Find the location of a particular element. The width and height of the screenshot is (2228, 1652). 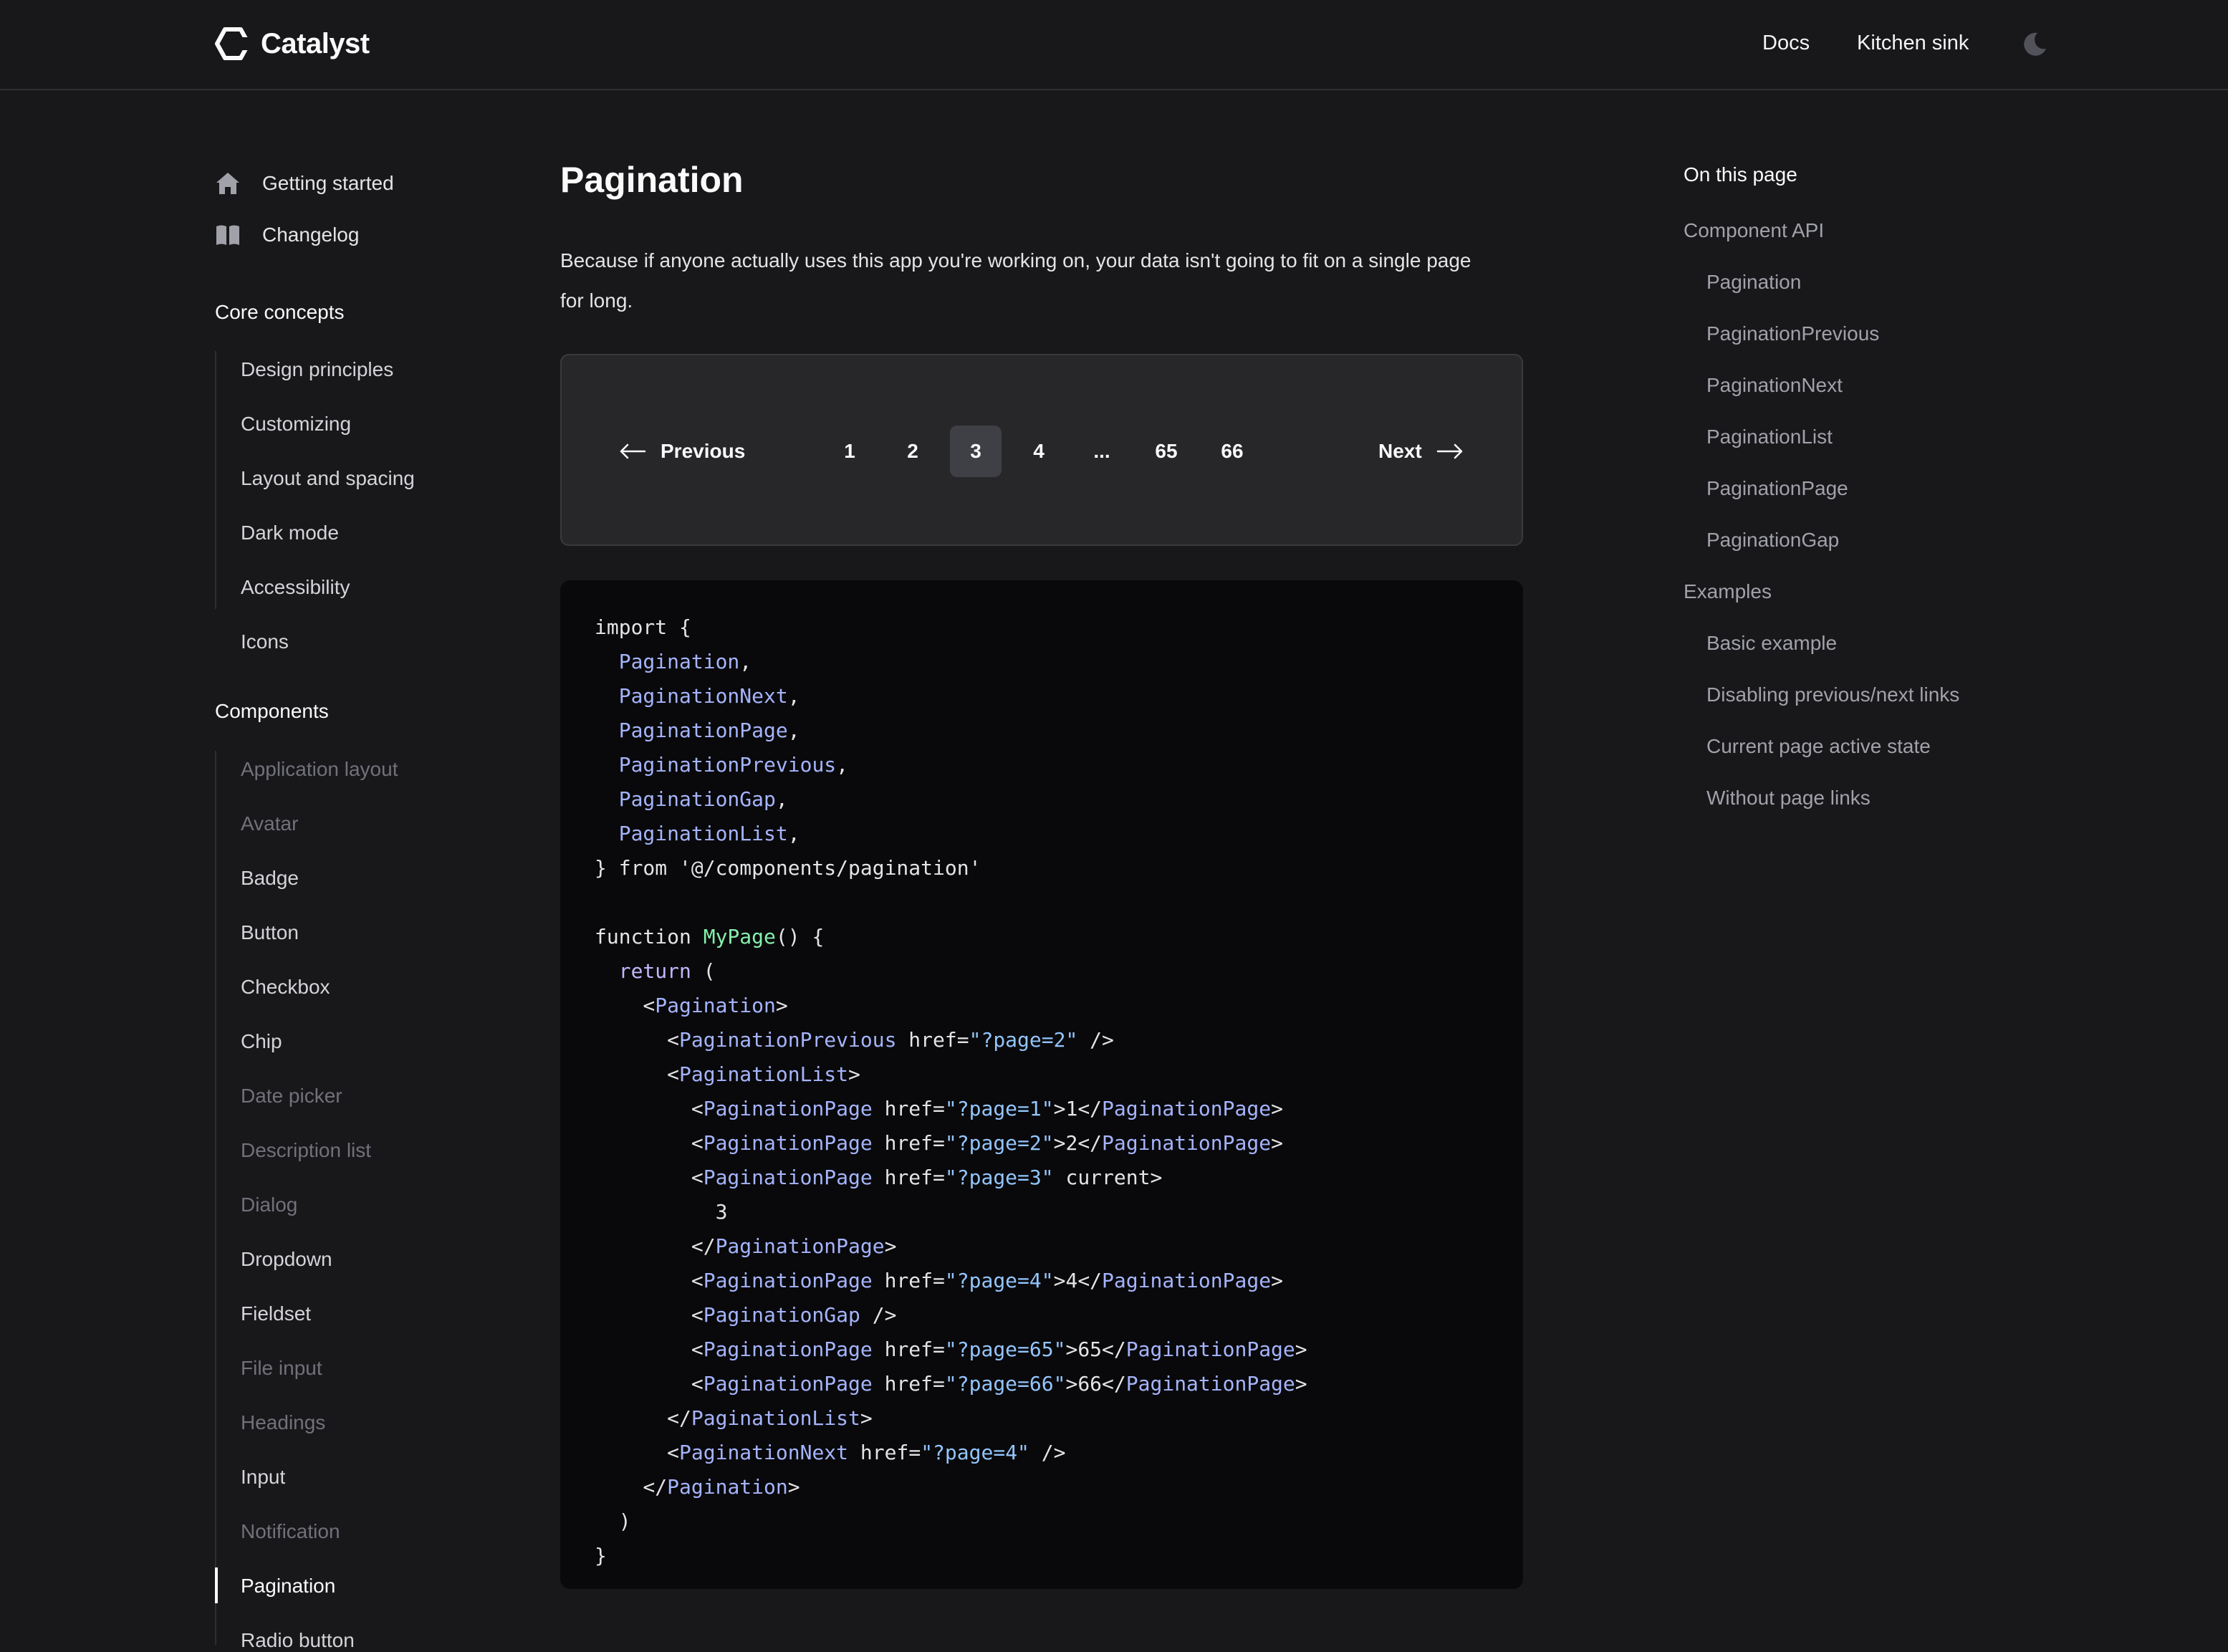

sidebar-item-getting-started: Getting started is located at coordinates (304, 184).